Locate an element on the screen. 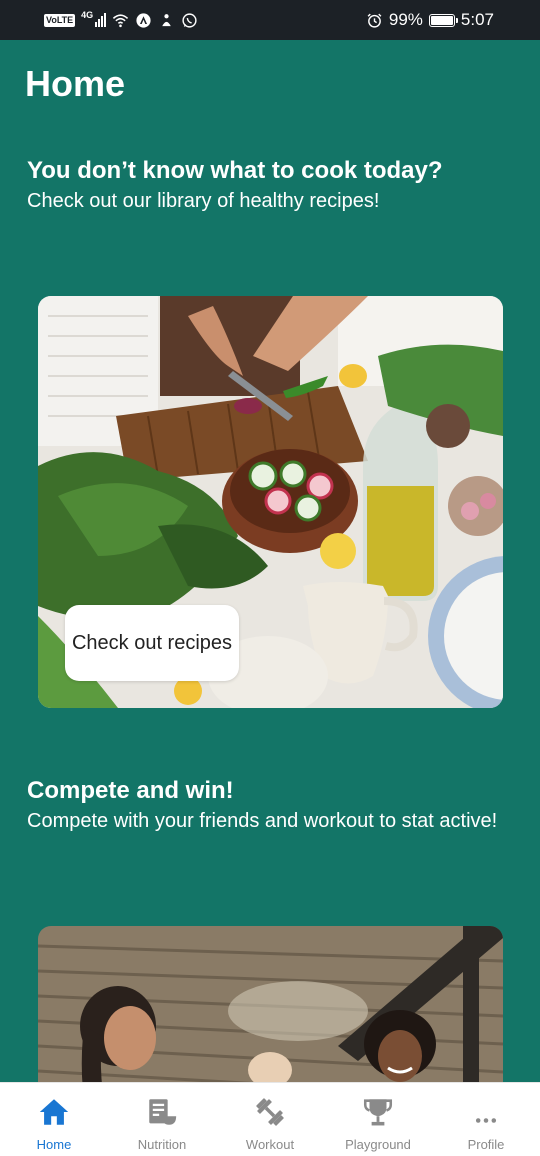 This screenshot has height=1156, width=540. compete-section-title: Compete and win! is located at coordinates (130, 790).